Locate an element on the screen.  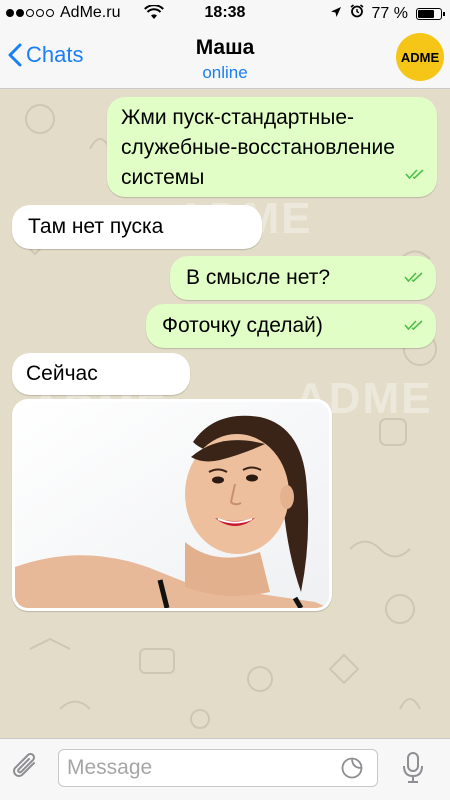
contact-status: online is located at coordinates (225, 72).